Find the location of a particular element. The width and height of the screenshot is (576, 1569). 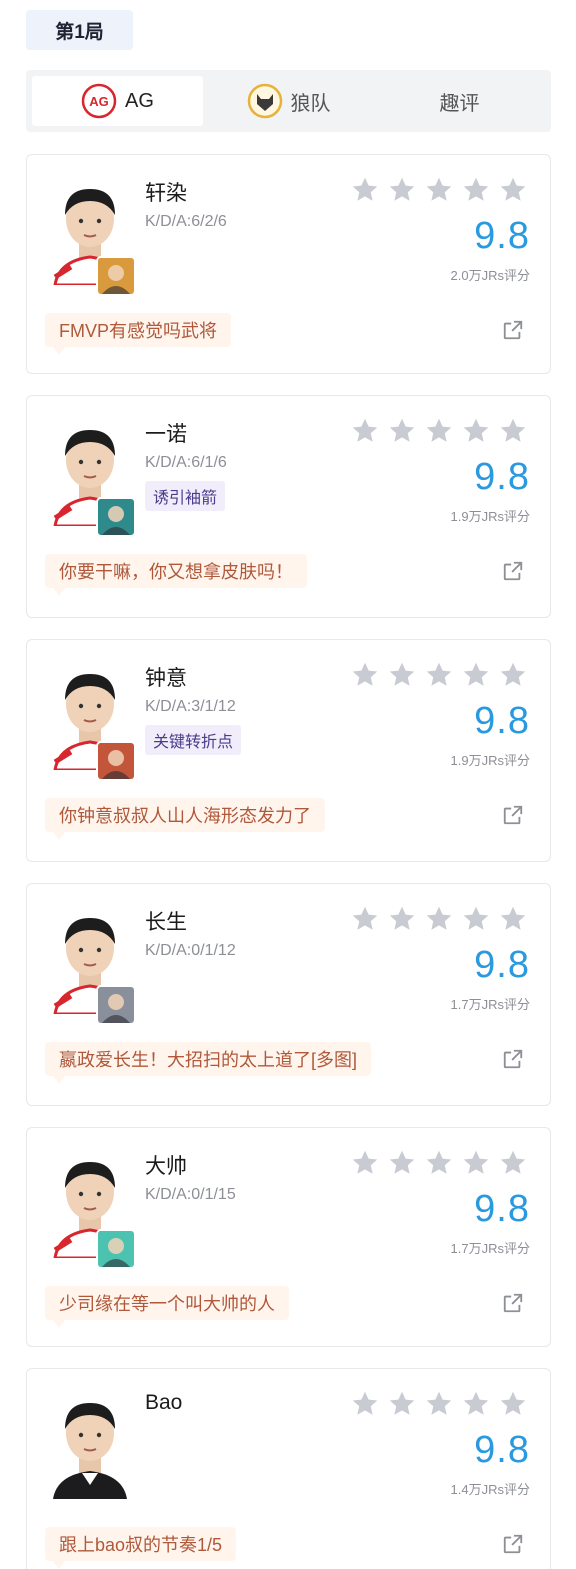

kda-stats: K/D/A:6/1/6 is located at coordinates (186, 462).